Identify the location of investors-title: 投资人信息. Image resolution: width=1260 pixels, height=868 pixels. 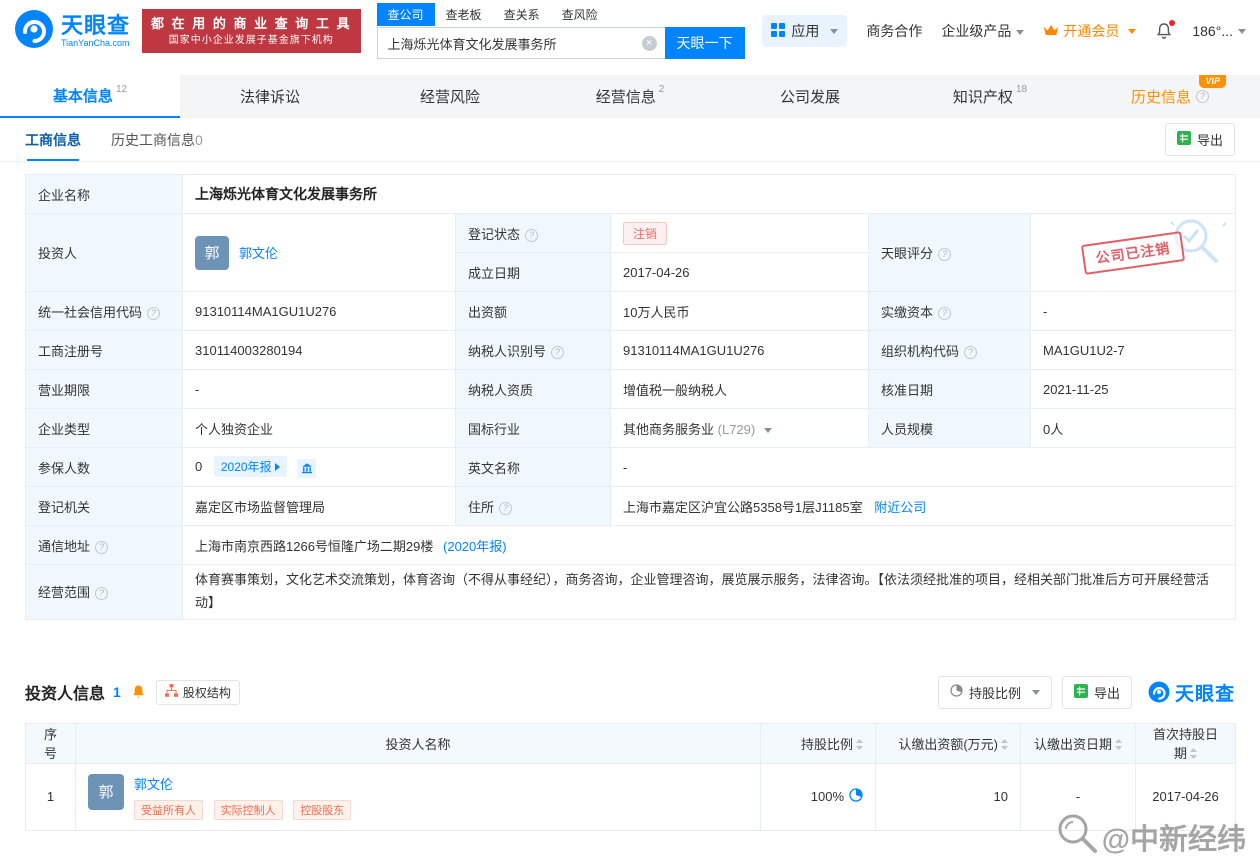
(65, 694).